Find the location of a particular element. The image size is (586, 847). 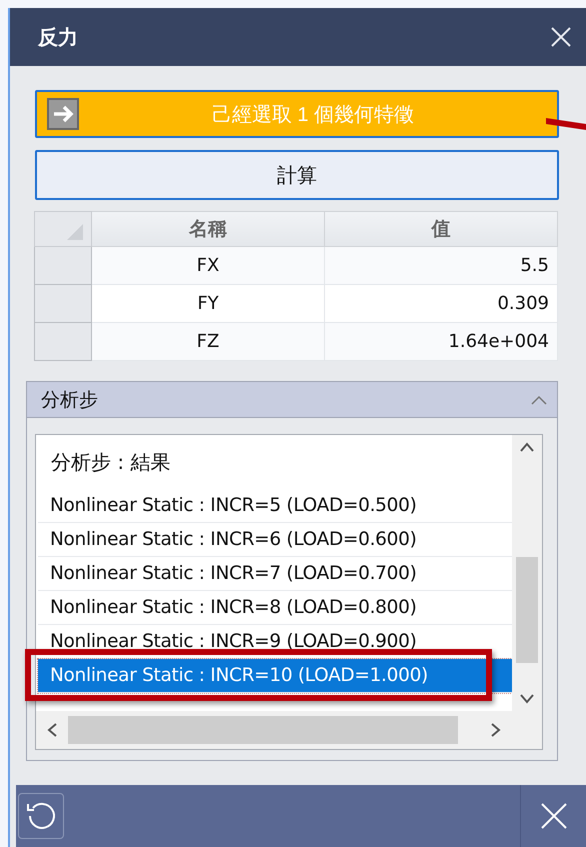

scroll-left-icon is located at coordinates (52, 730).